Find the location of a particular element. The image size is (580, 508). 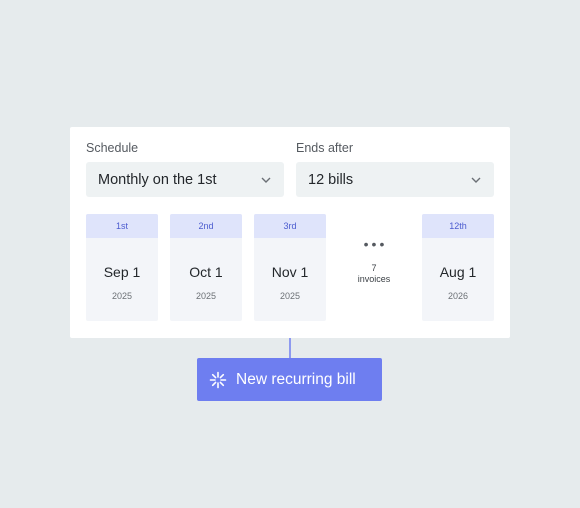

bill-card-2: 2nd Oct 1 2025 is located at coordinates (206, 267).